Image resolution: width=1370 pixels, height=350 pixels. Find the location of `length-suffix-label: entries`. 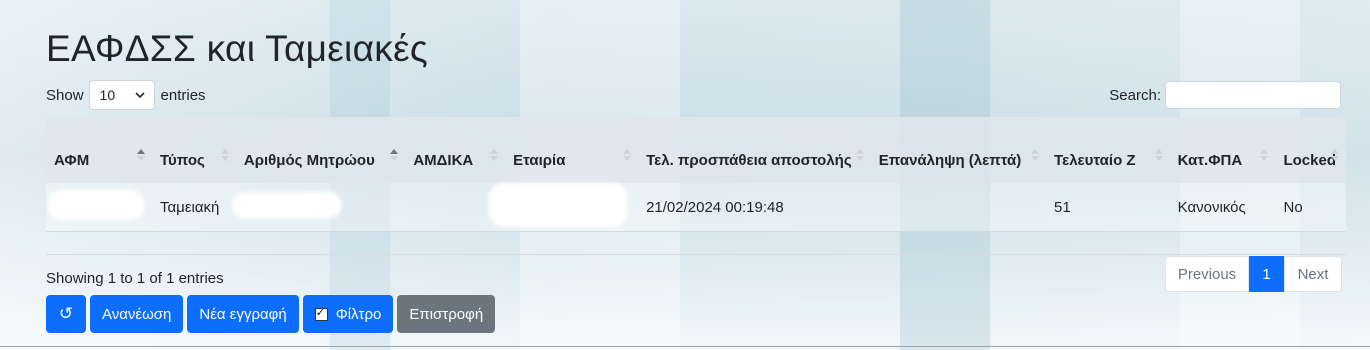

length-suffix-label: entries is located at coordinates (183, 95).